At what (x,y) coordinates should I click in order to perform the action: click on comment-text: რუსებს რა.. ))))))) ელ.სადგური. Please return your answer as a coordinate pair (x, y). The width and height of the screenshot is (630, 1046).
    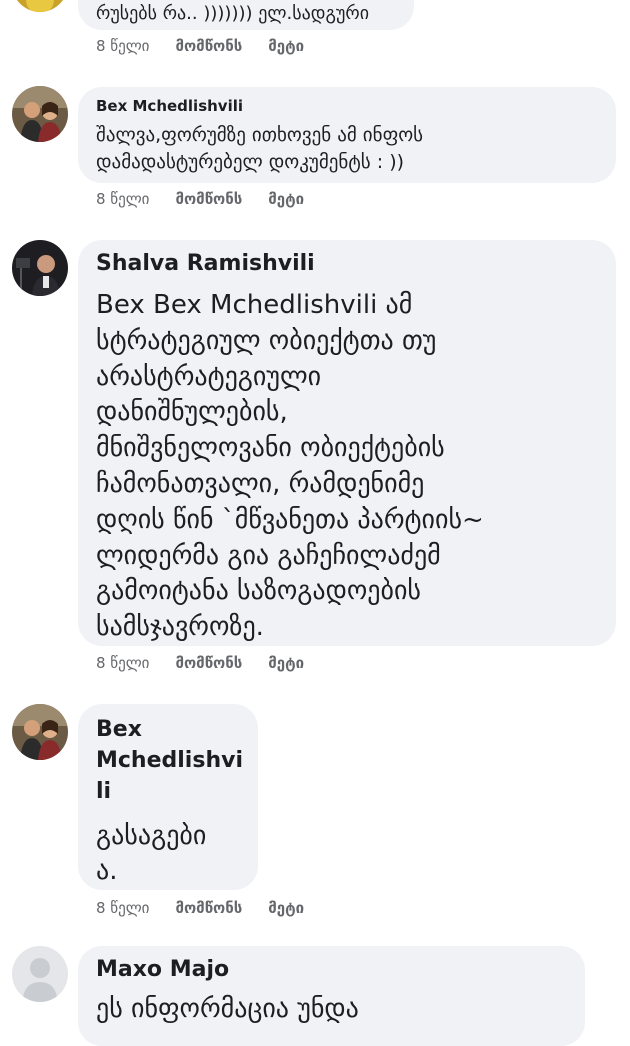
    Looking at the image, I should click on (233, 13).